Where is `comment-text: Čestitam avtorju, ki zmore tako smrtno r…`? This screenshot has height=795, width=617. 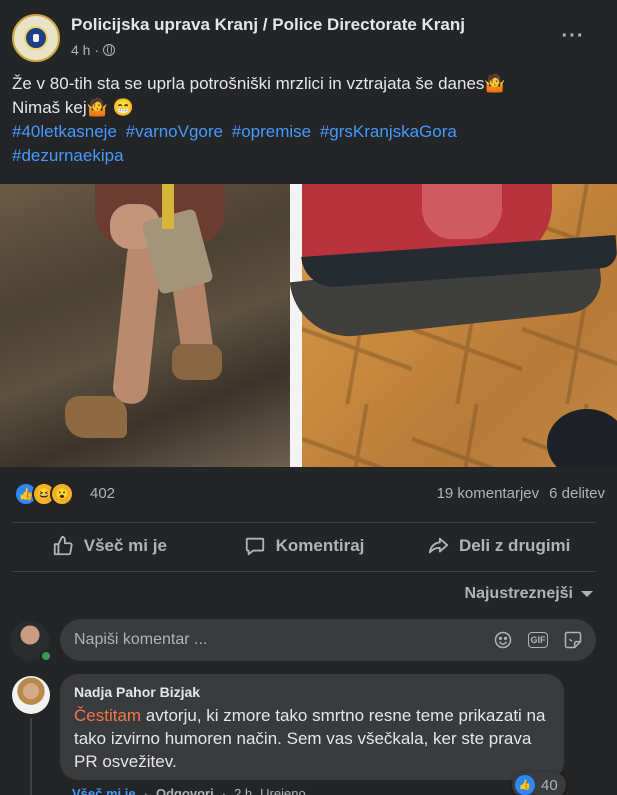 comment-text: Čestitam avtorju, ki zmore tako smrtno r… is located at coordinates (312, 738).